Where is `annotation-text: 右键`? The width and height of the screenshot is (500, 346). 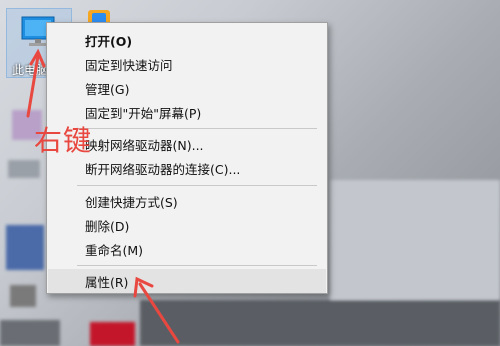
annotation-text: 右键 is located at coordinates (63, 140).